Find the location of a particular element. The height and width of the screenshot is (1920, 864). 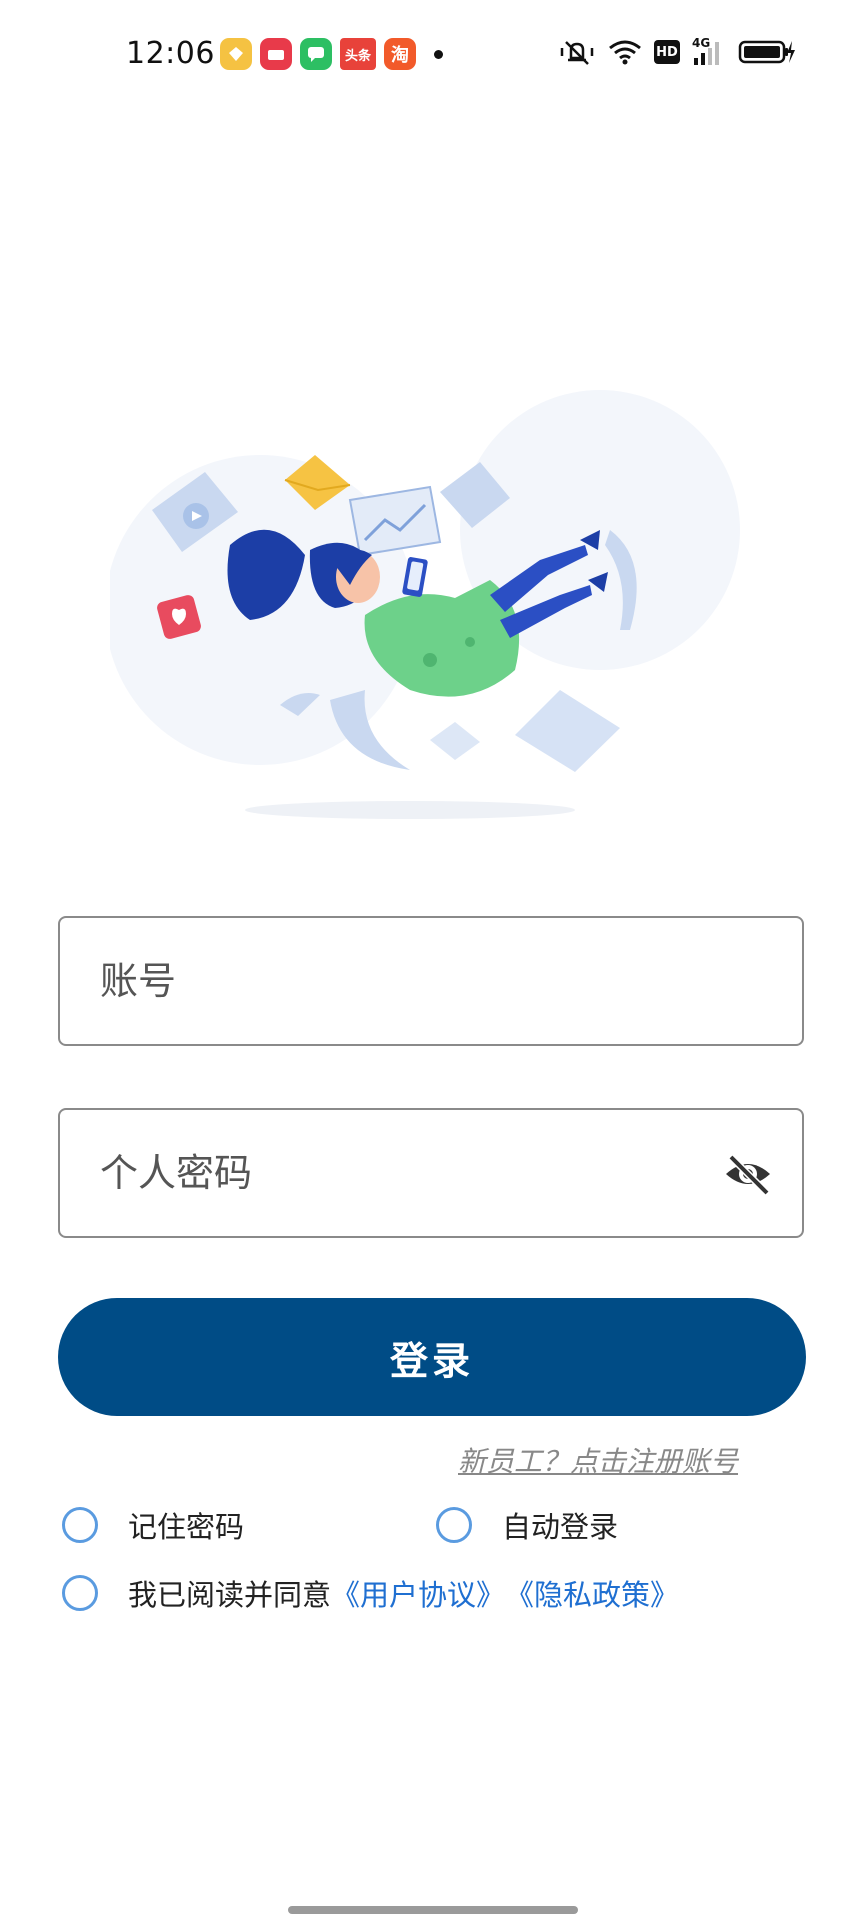

notification-icons: 头条 淘 is located at coordinates (331, 54).